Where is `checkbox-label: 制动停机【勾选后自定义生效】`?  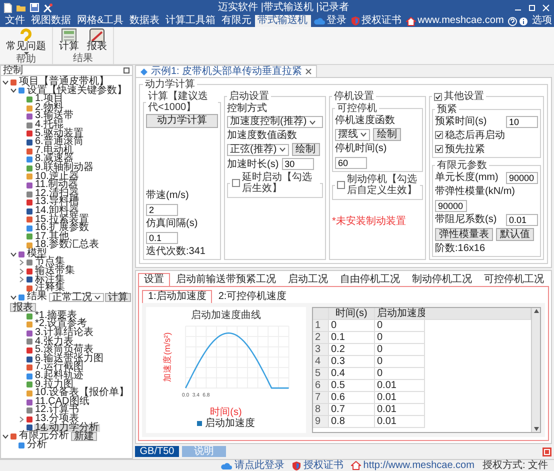 checkbox-label: 制动停机【勾选后自定义生效】 is located at coordinates (382, 185).